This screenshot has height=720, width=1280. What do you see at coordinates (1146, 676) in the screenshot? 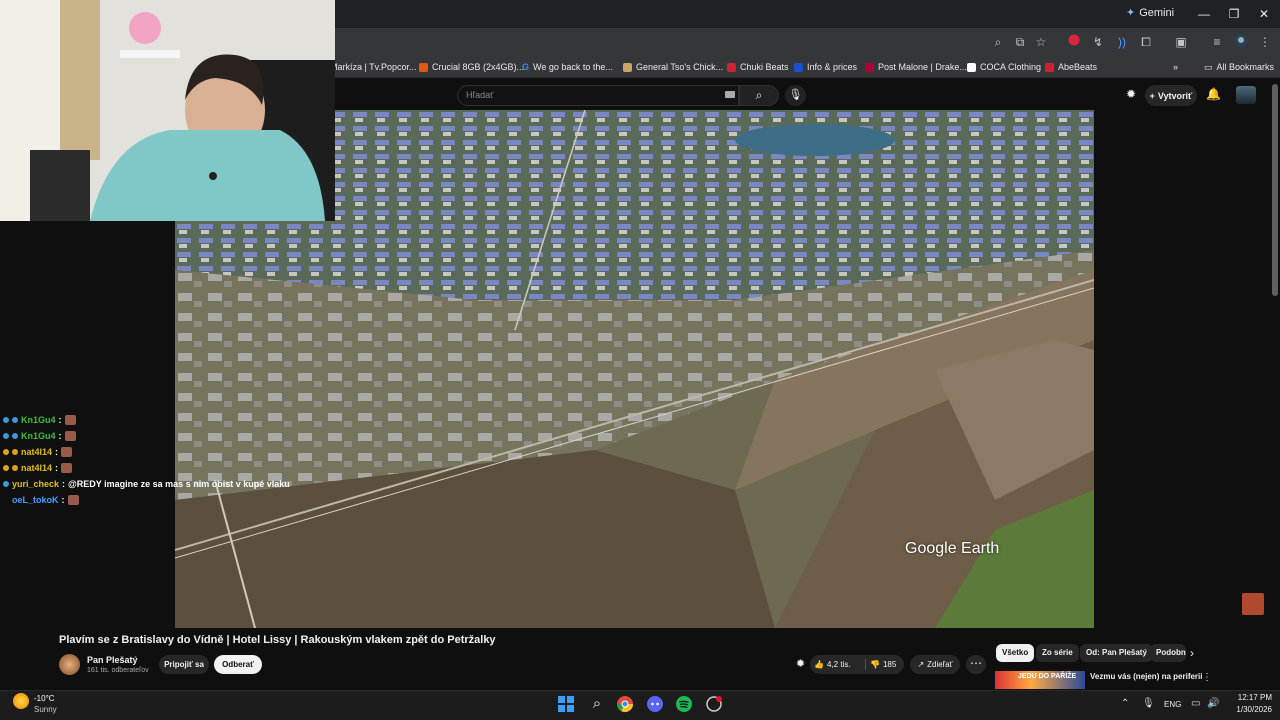
I see `recommended-title: Vezmu vás (nejen) na periferii` at bounding box center [1146, 676].